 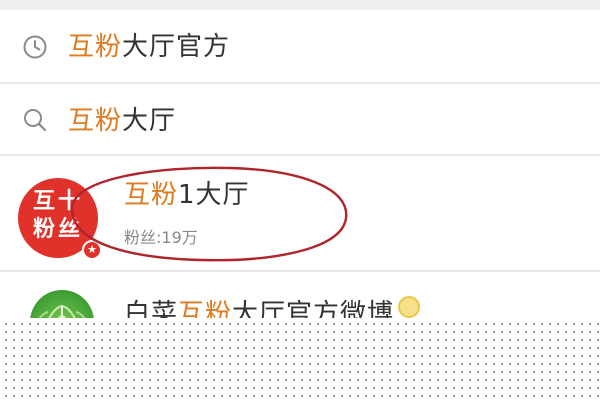 What do you see at coordinates (214, 195) in the screenshot?
I see `name-rest: 1大厅` at bounding box center [214, 195].